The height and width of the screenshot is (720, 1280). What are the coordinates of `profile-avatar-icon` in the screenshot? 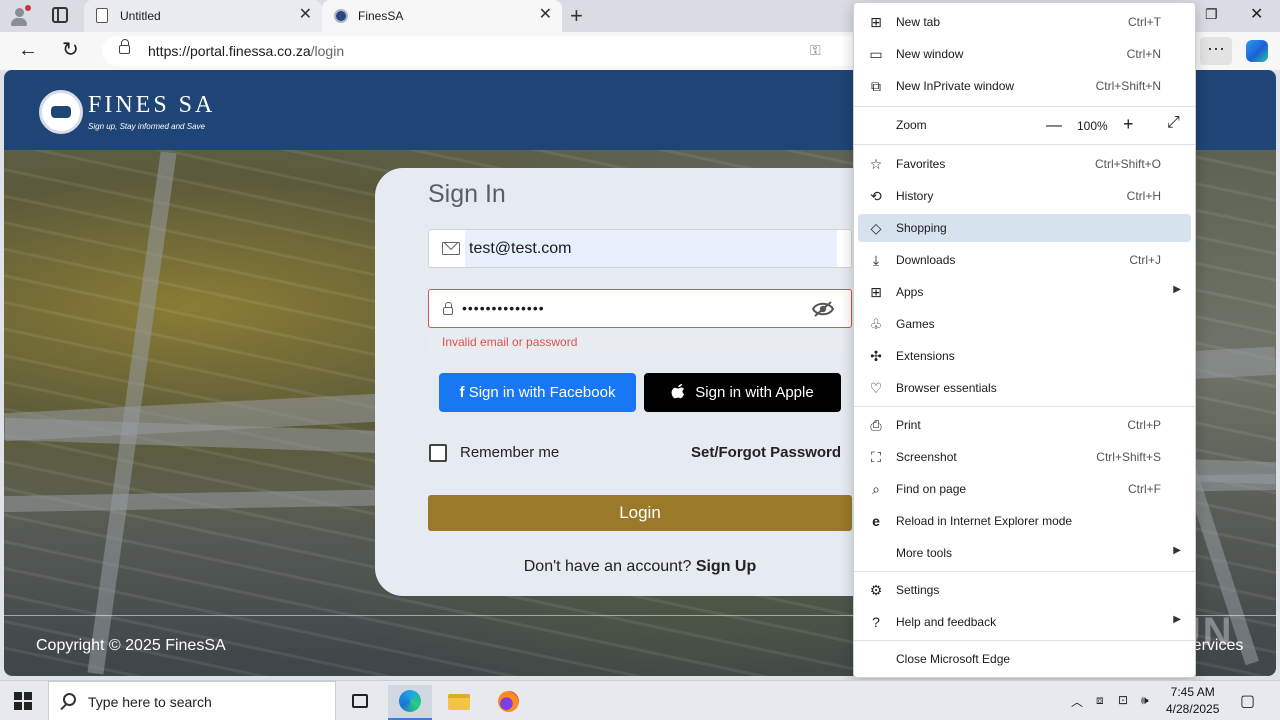 It's located at (19, 16).